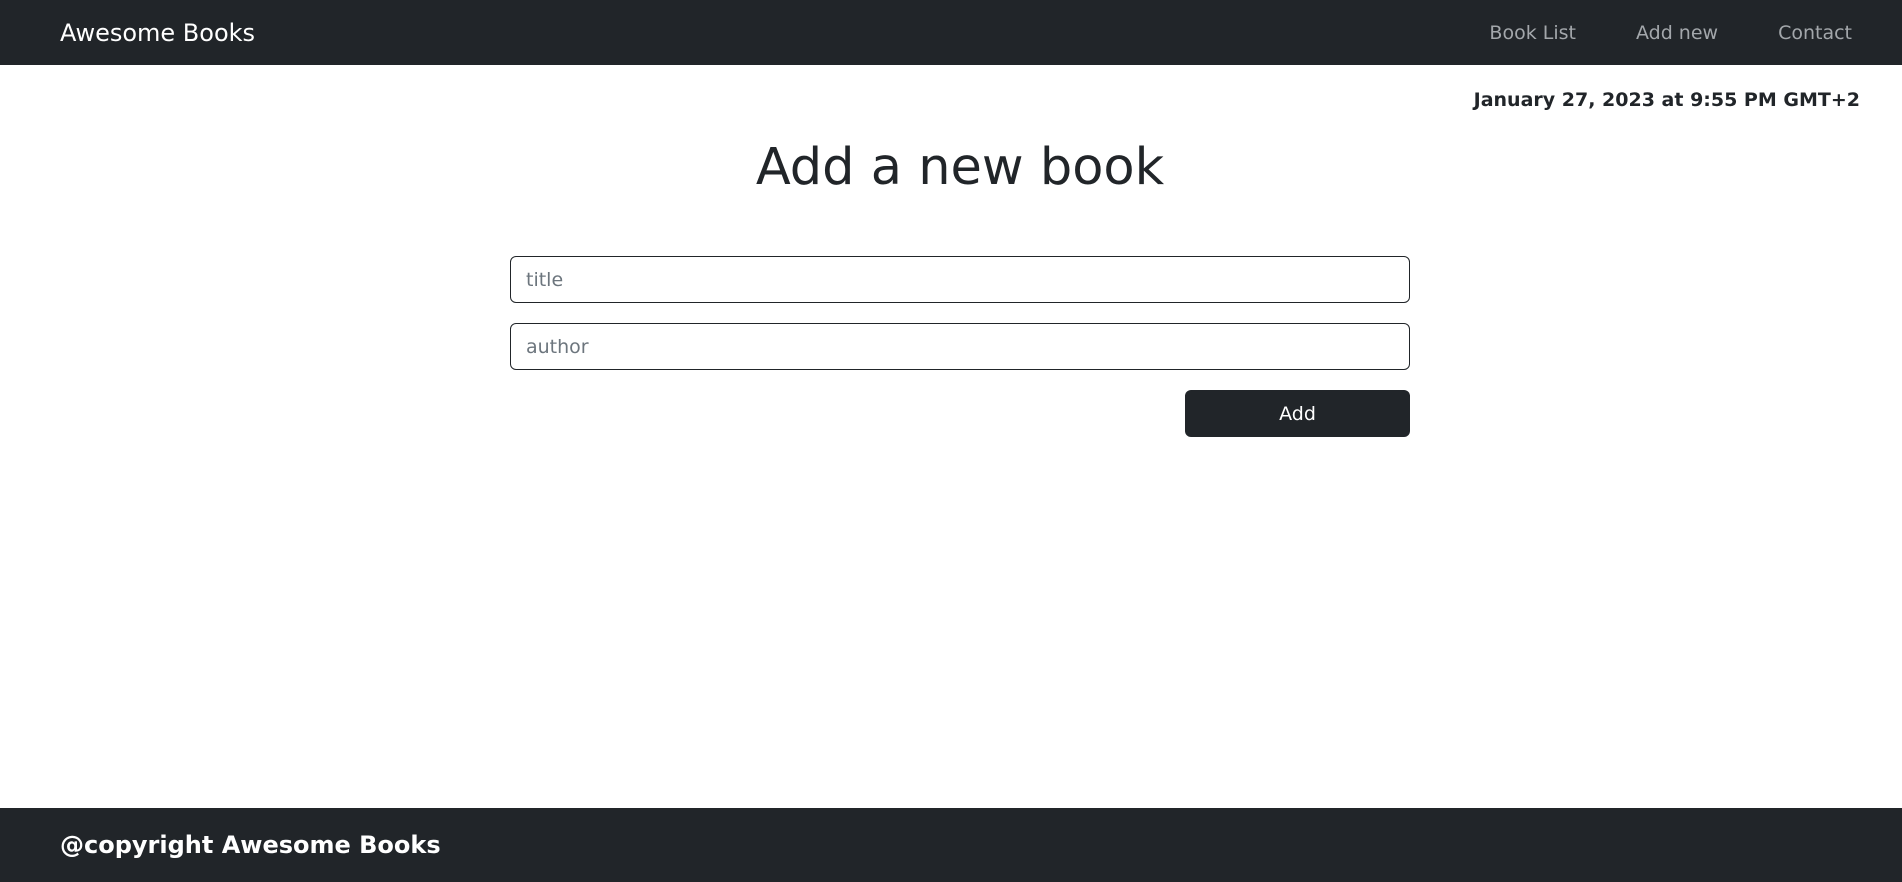 Image resolution: width=1902 pixels, height=882 pixels. I want to click on date-display: January 27, 2023 at 9:55 PM GMT+2, so click(1666, 100).